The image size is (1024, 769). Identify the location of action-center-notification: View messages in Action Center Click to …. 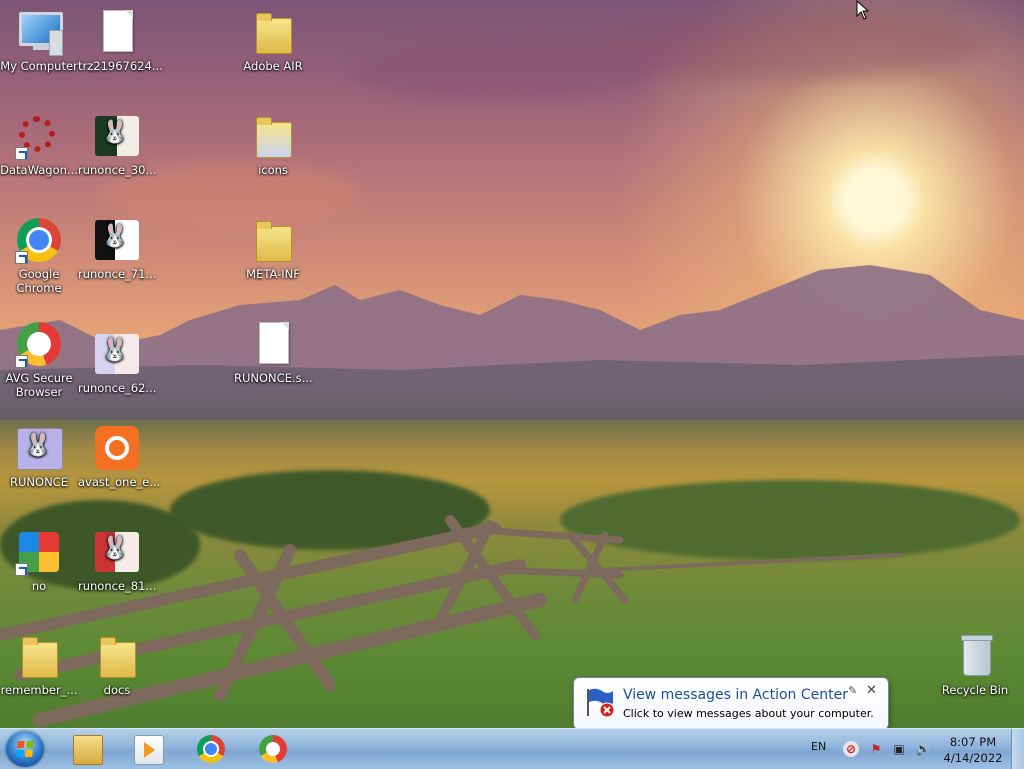
(731, 703).